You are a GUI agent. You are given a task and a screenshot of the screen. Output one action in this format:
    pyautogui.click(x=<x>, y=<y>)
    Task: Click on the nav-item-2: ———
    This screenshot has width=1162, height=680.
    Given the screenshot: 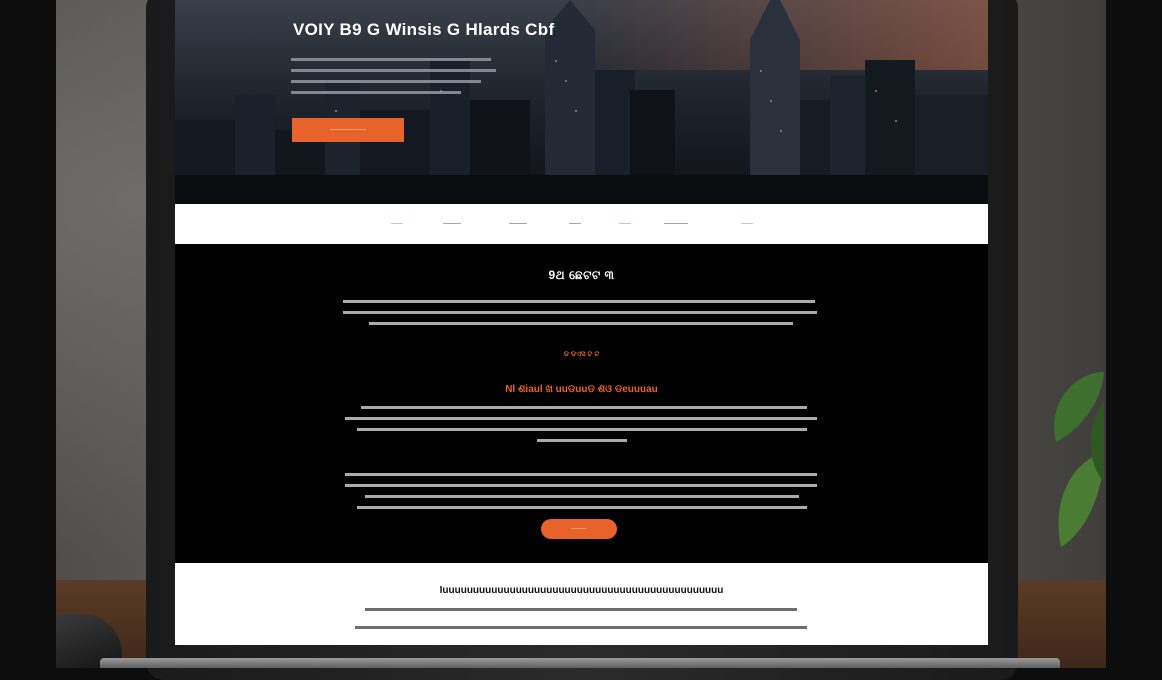 What is the action you would take?
    pyautogui.click(x=452, y=224)
    